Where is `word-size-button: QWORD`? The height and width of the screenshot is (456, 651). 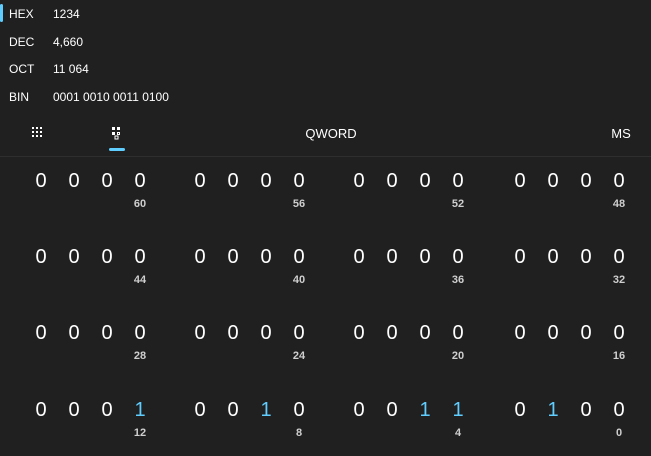
word-size-button: QWORD is located at coordinates (331, 133).